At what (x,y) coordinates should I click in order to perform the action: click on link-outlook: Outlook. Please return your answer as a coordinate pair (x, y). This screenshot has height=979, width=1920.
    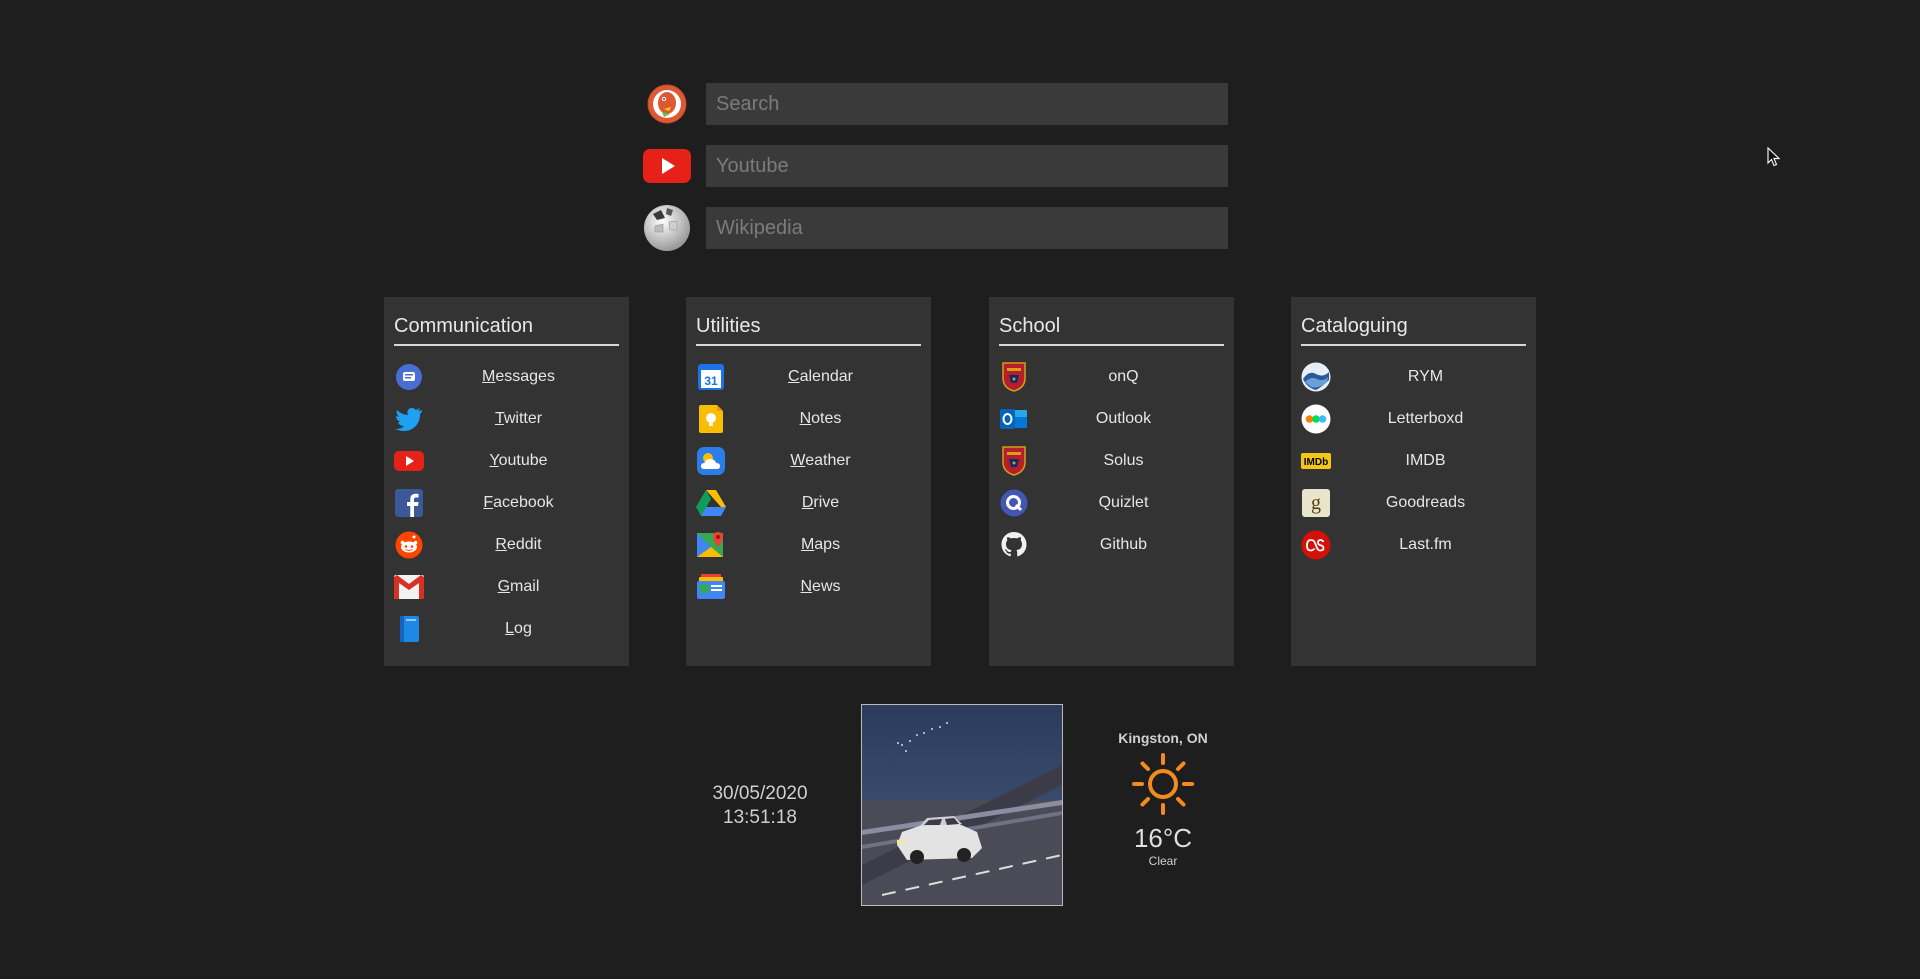
    Looking at the image, I should click on (1111, 419).